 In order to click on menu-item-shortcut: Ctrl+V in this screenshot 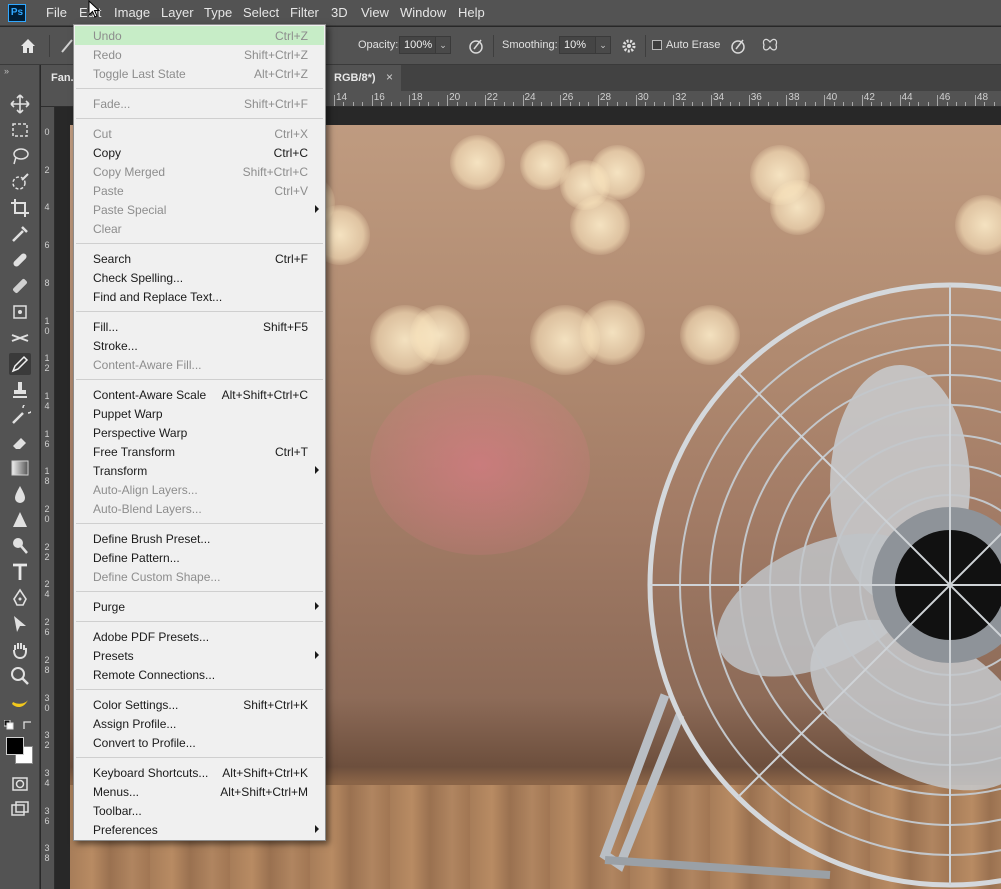, I will do `click(291, 191)`.